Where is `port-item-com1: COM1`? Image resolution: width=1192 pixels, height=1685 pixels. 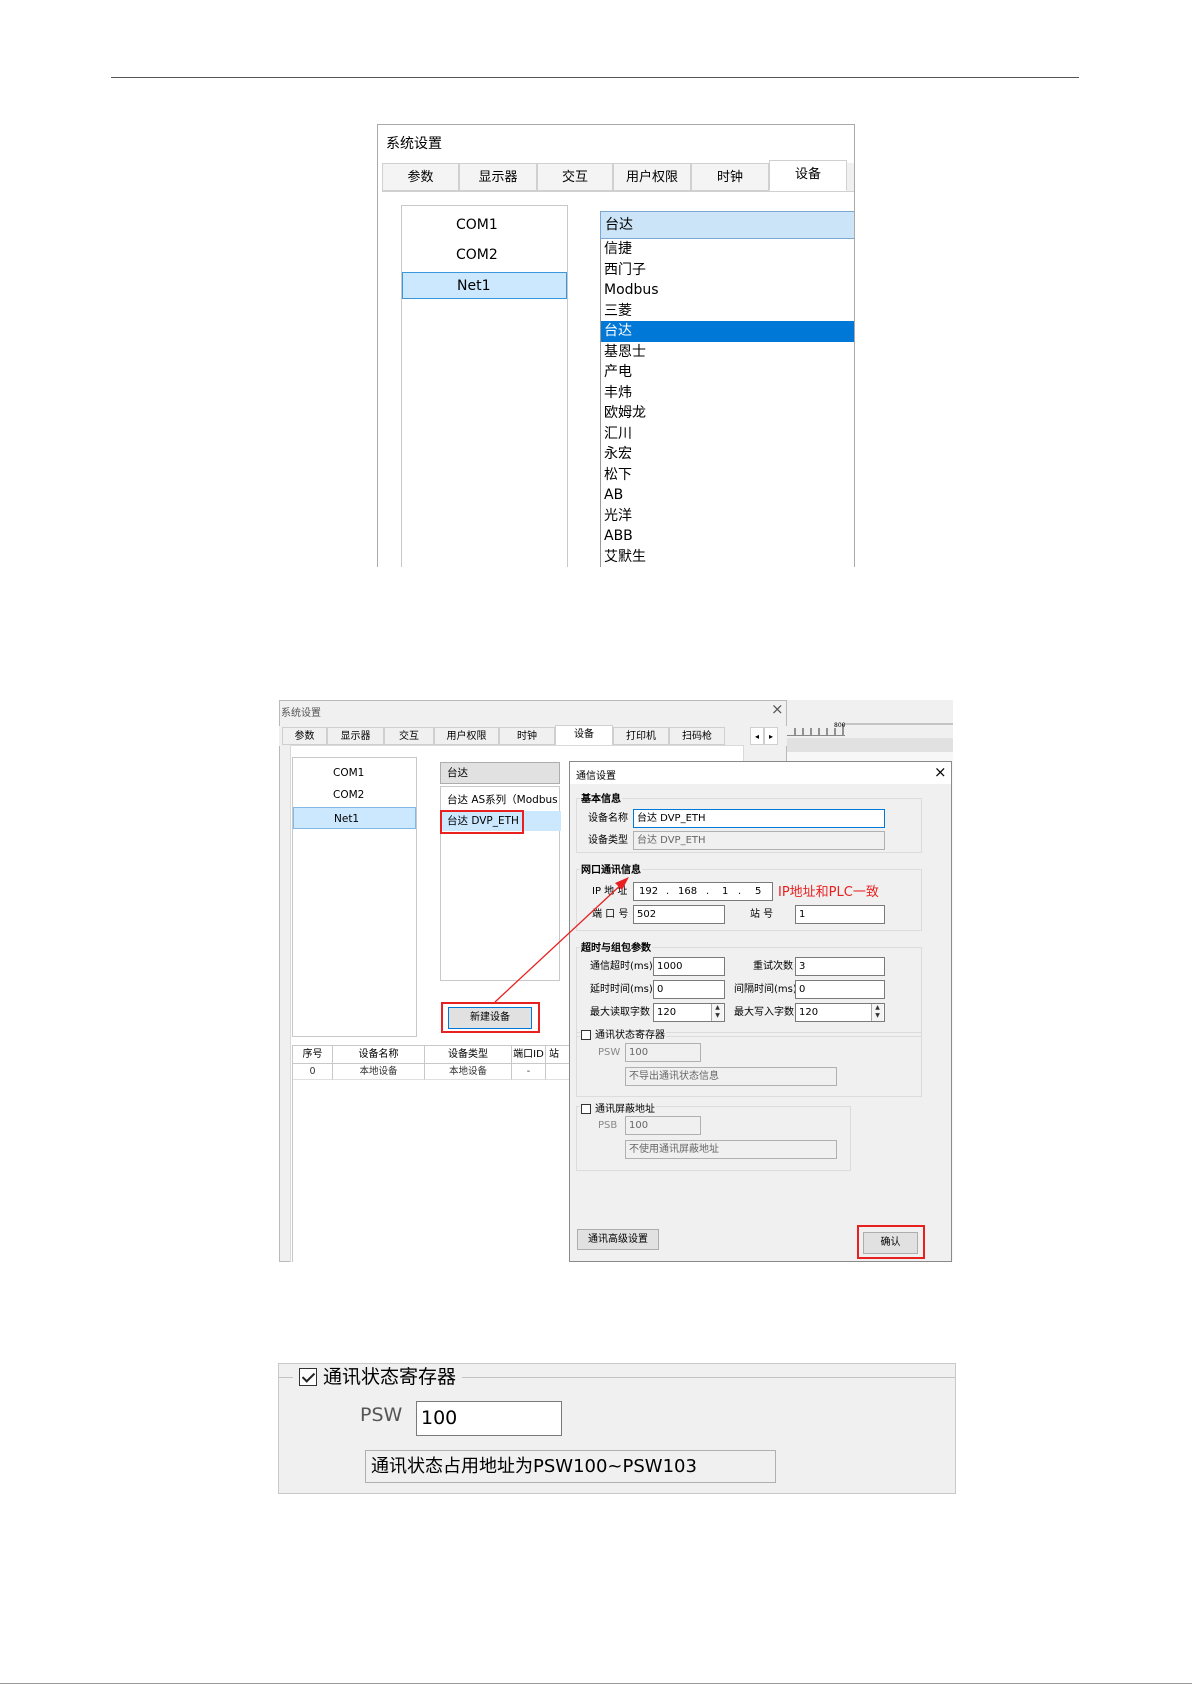
port-item-com1: COM1 is located at coordinates (484, 225).